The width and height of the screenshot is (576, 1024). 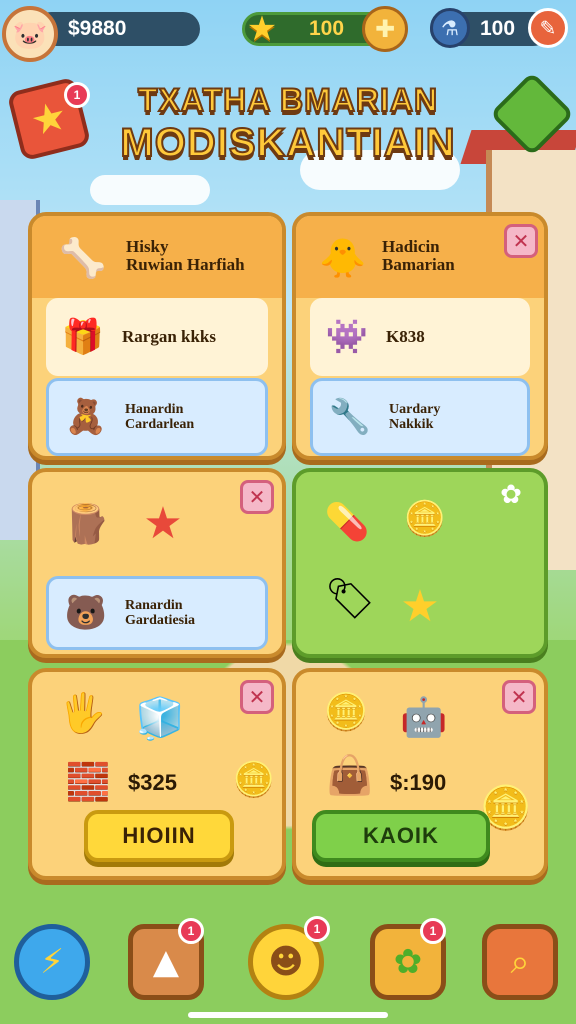 What do you see at coordinates (160, 612) in the screenshot?
I see `item-label: Ranardin Gardatiesia` at bounding box center [160, 612].